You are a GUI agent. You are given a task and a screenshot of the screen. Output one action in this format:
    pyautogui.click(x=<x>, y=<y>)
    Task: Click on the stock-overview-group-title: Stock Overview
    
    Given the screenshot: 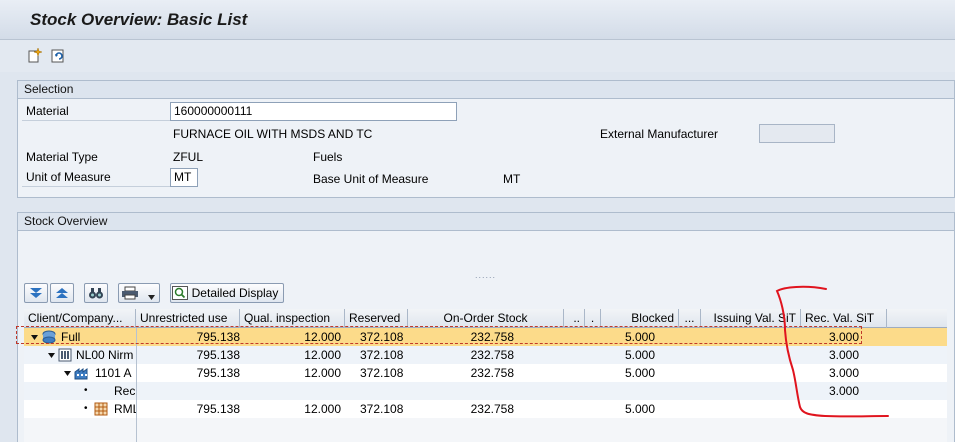 What is the action you would take?
    pyautogui.click(x=486, y=222)
    